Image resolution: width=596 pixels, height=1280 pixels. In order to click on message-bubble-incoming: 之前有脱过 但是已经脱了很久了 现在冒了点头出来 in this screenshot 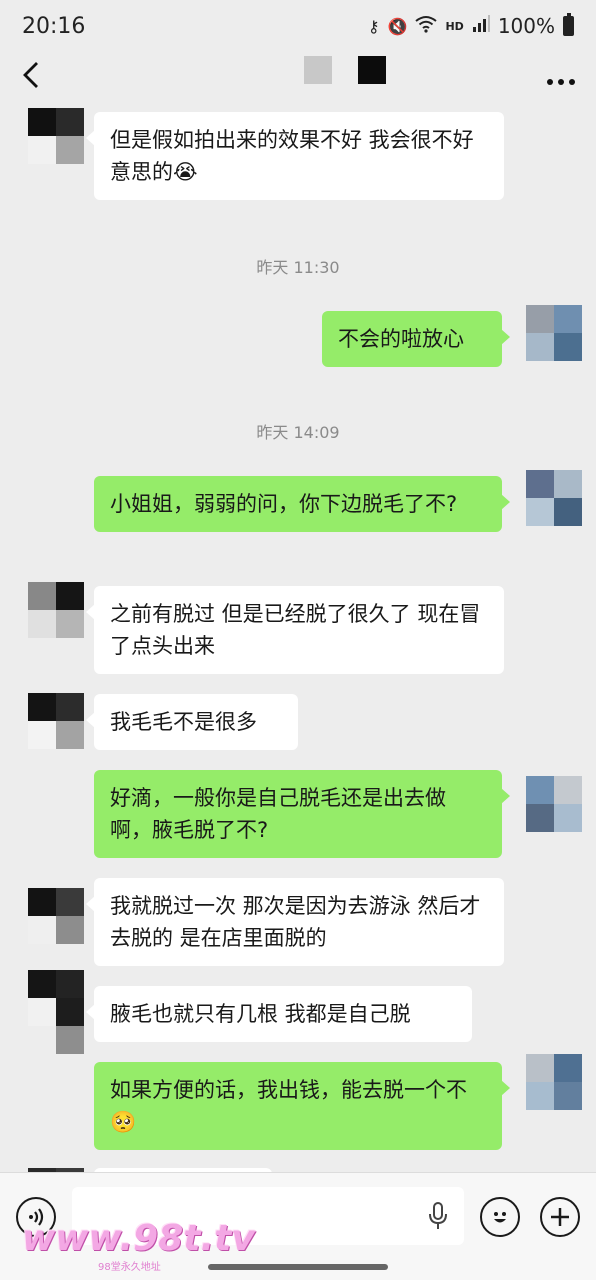, I will do `click(295, 630)`.